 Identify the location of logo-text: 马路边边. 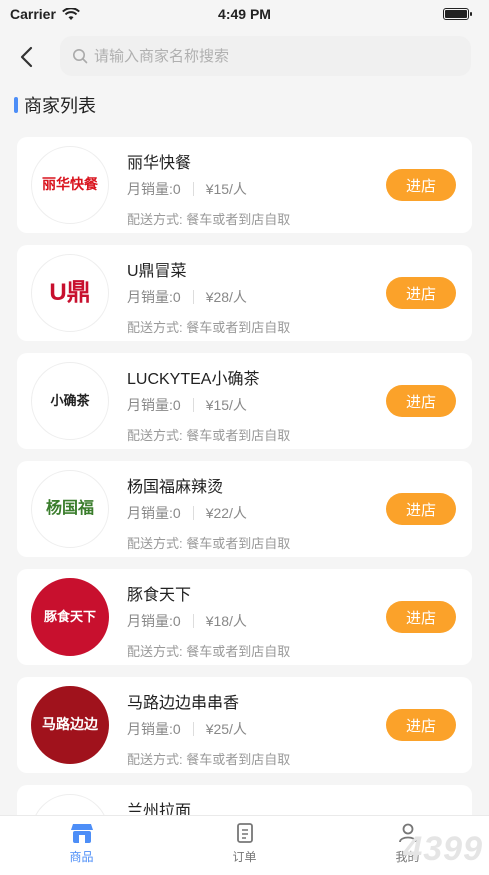
(70, 724).